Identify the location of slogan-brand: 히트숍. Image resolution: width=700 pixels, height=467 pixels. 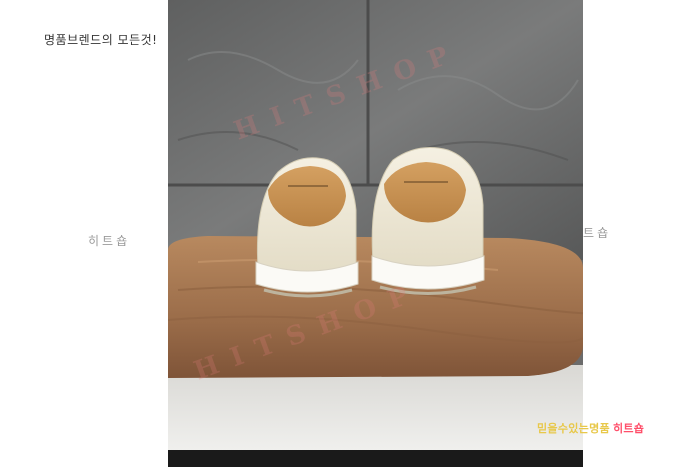
(628, 428).